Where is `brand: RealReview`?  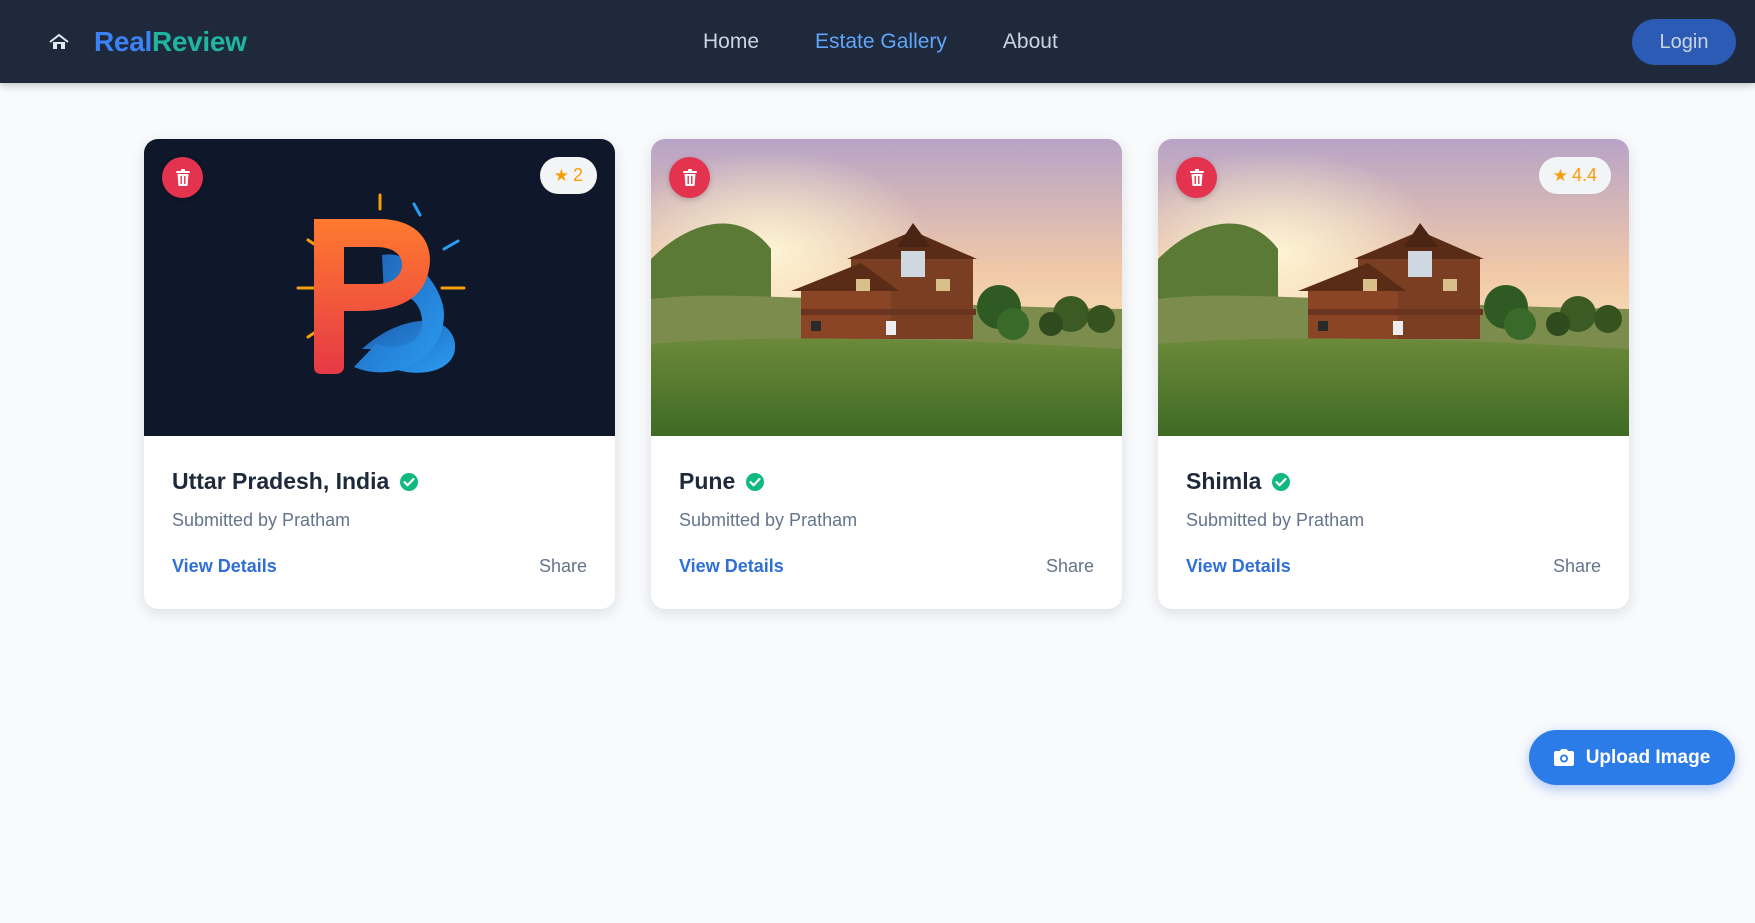
brand: RealReview is located at coordinates (147, 41).